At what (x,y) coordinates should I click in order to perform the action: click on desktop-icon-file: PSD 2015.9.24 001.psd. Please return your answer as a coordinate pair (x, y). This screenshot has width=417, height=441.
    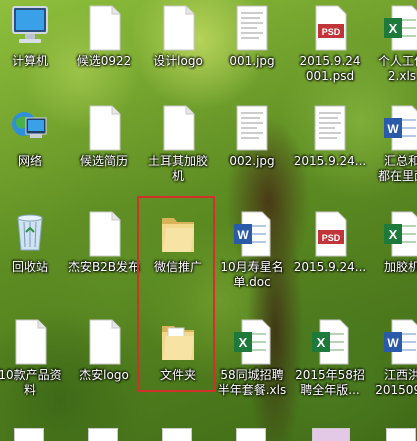
    Looking at the image, I should click on (330, 50).